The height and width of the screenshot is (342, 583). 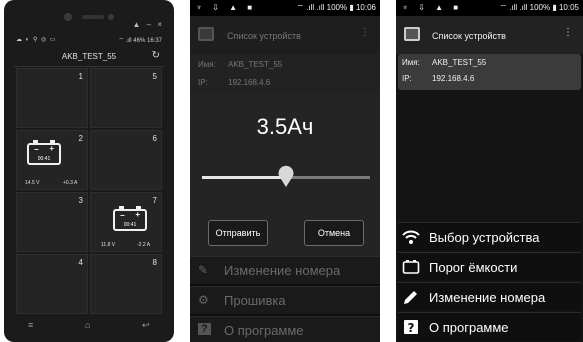 What do you see at coordinates (334, 233) in the screenshot?
I see `cancel-button: Отмена` at bounding box center [334, 233].